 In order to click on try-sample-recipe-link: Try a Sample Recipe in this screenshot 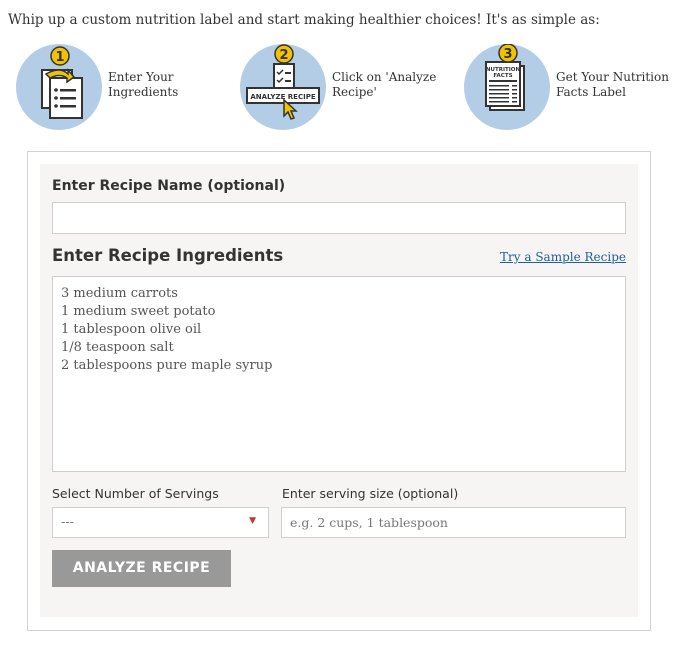, I will do `click(563, 257)`.